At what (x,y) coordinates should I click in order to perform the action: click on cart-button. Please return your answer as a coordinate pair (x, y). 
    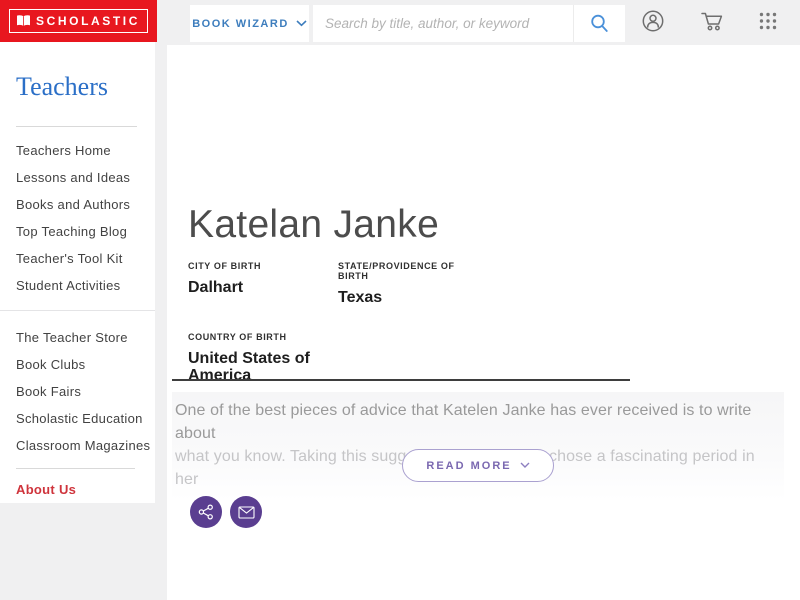
    Looking at the image, I should click on (712, 21).